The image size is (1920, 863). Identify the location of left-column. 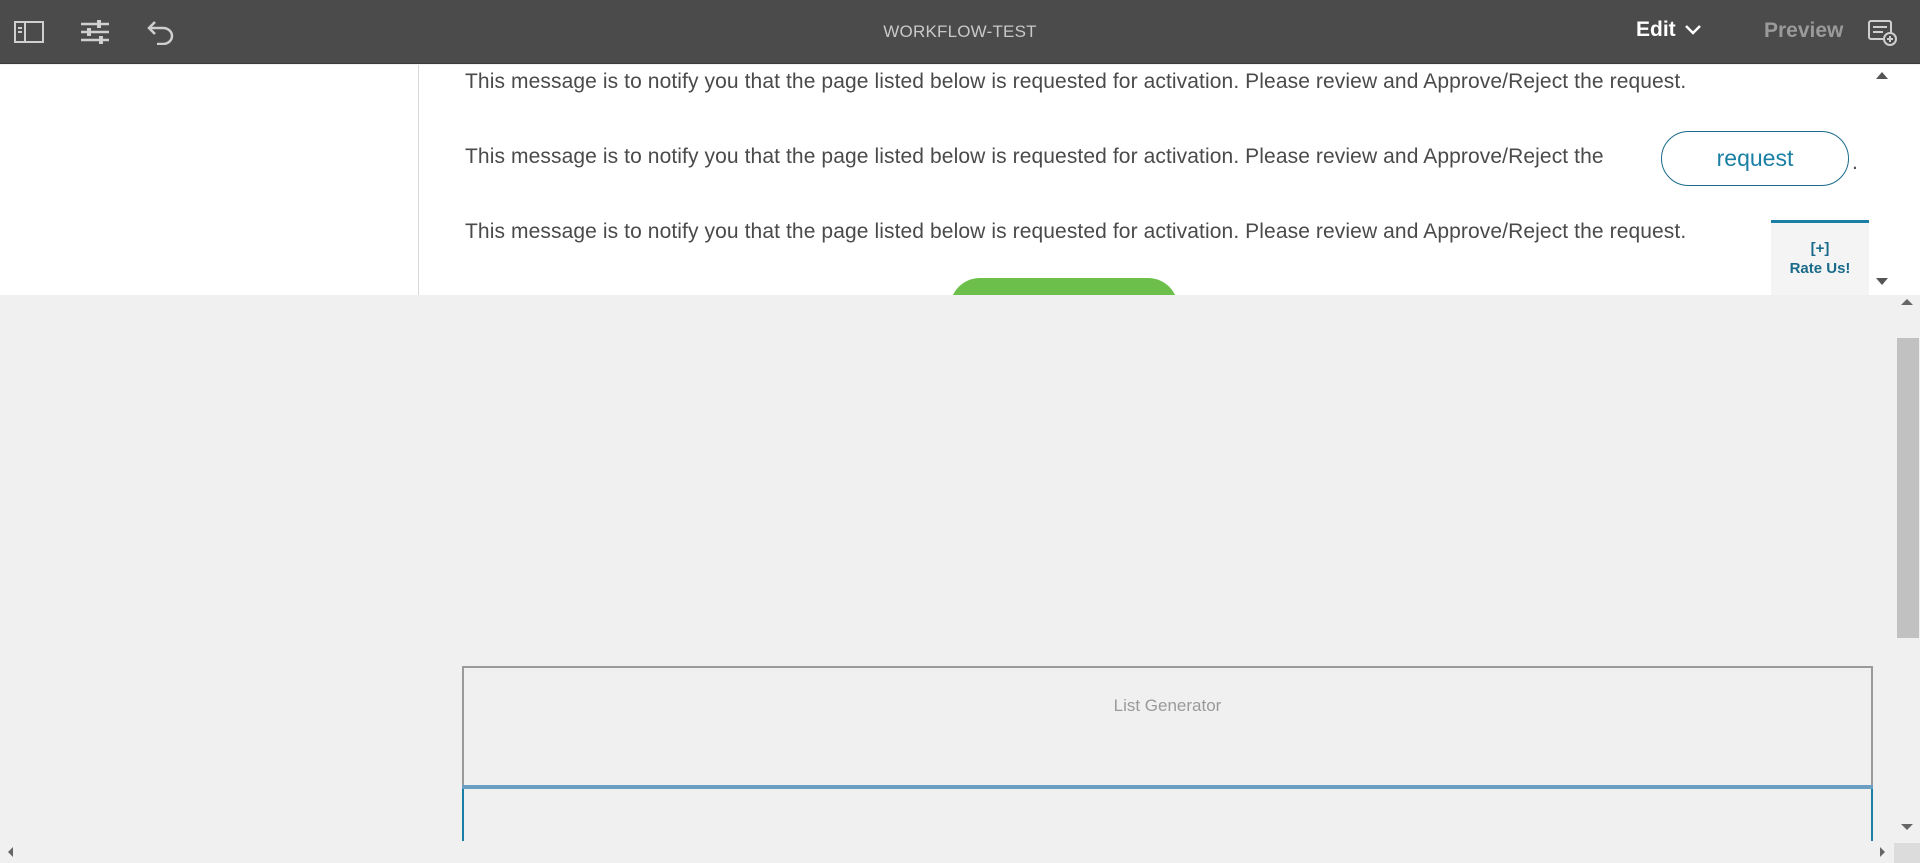
(209, 180).